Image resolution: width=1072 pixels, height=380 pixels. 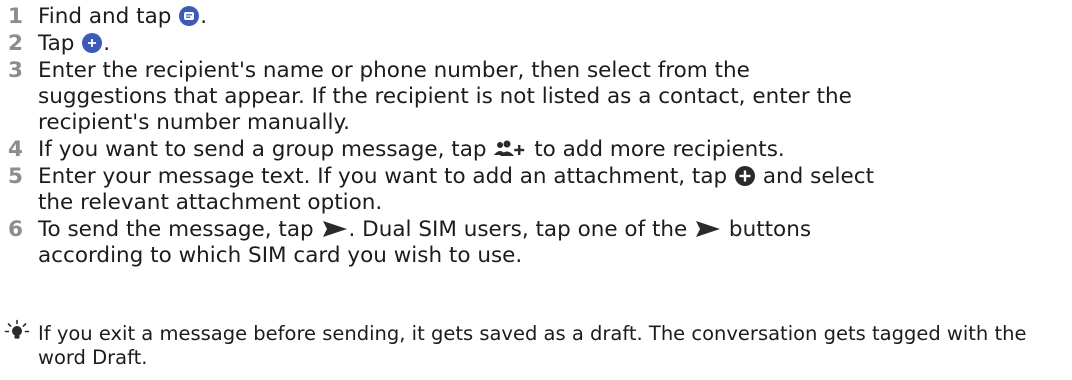 What do you see at coordinates (60, 43) in the screenshot?
I see `step-2-part-a: Tap` at bounding box center [60, 43].